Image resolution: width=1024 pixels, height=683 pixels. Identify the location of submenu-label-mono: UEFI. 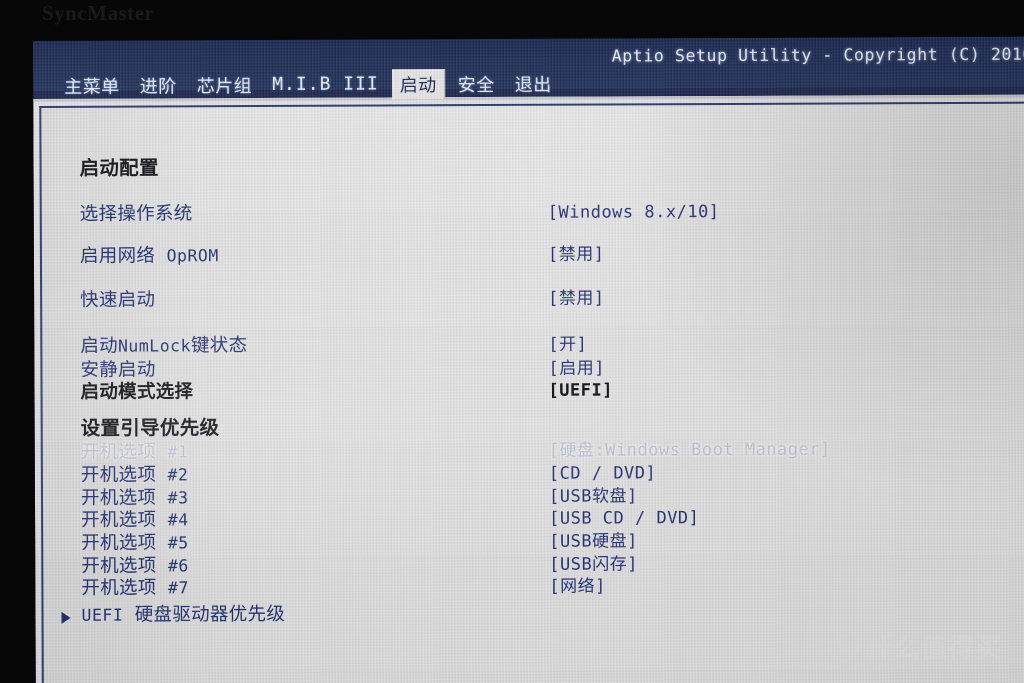
(102, 615).